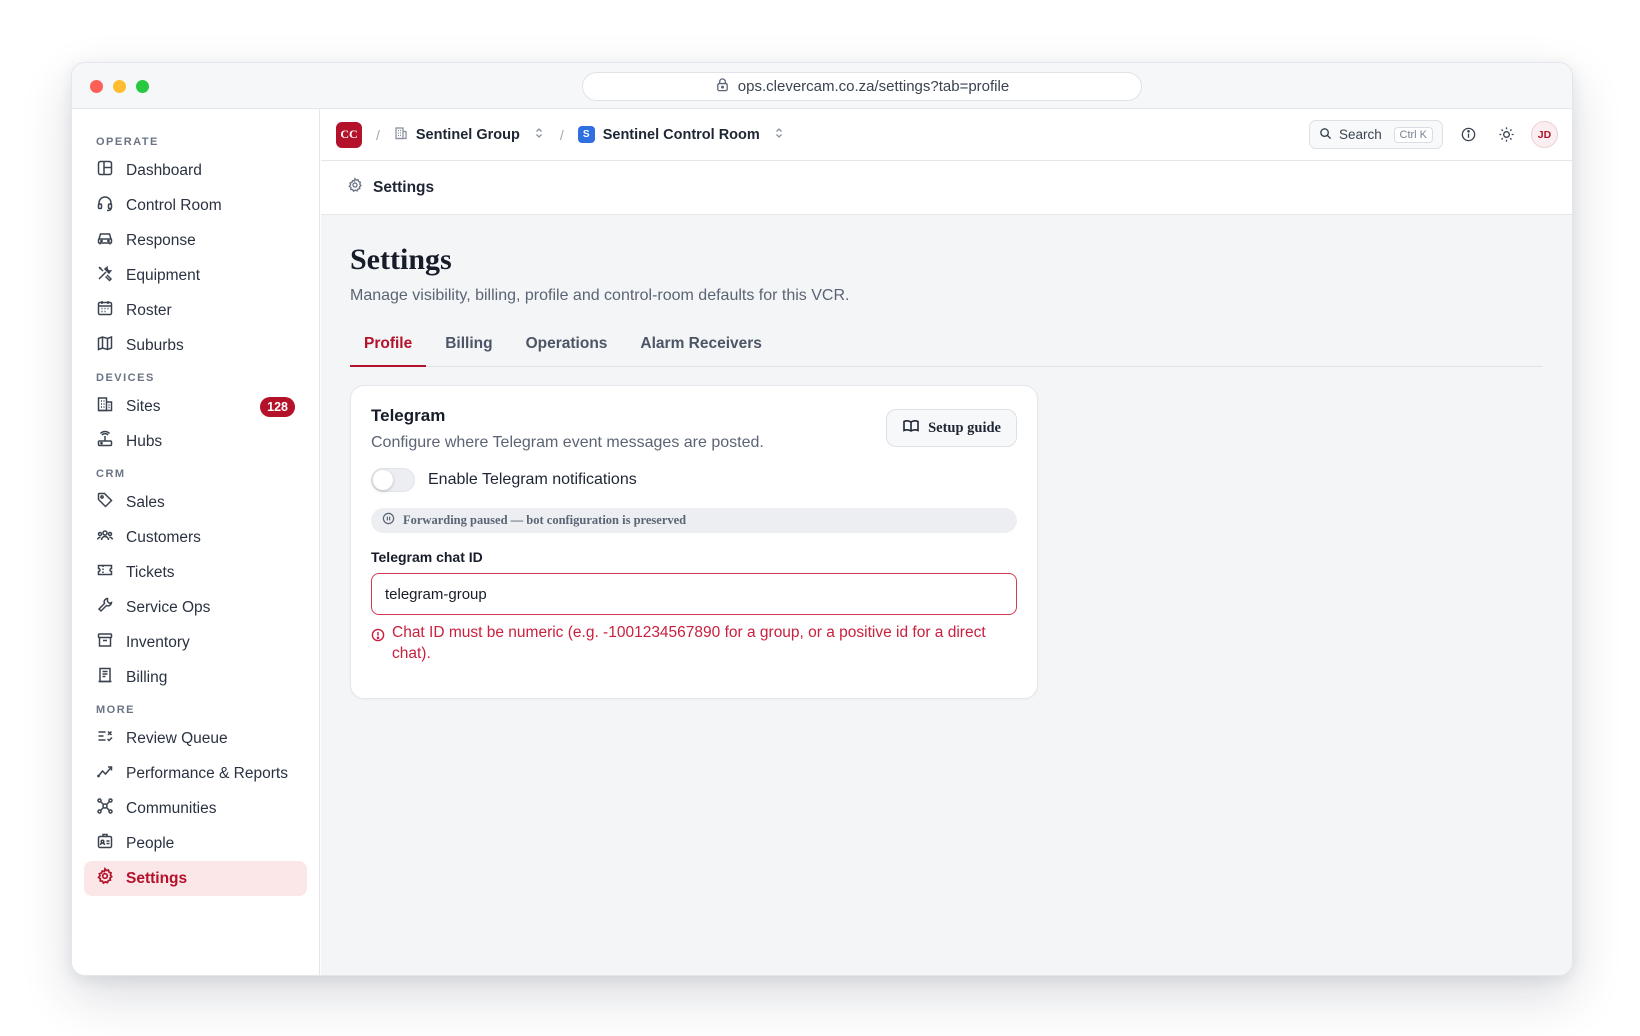  I want to click on search-icon, so click(1325, 135).